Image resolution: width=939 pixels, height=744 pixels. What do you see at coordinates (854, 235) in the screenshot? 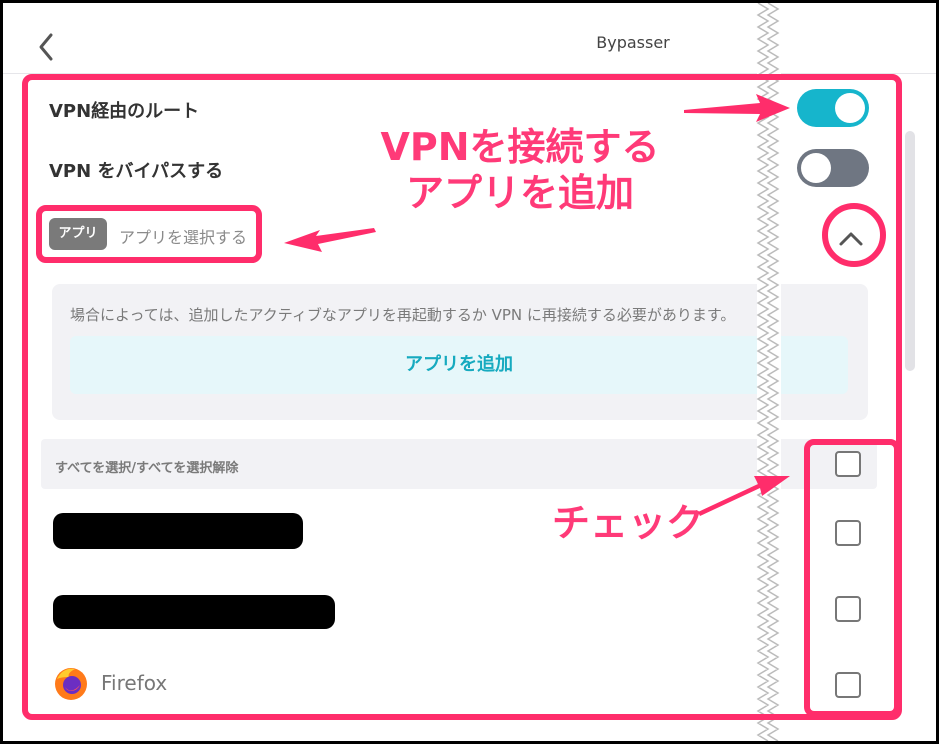
I see `annotation-chevron-circle` at bounding box center [854, 235].